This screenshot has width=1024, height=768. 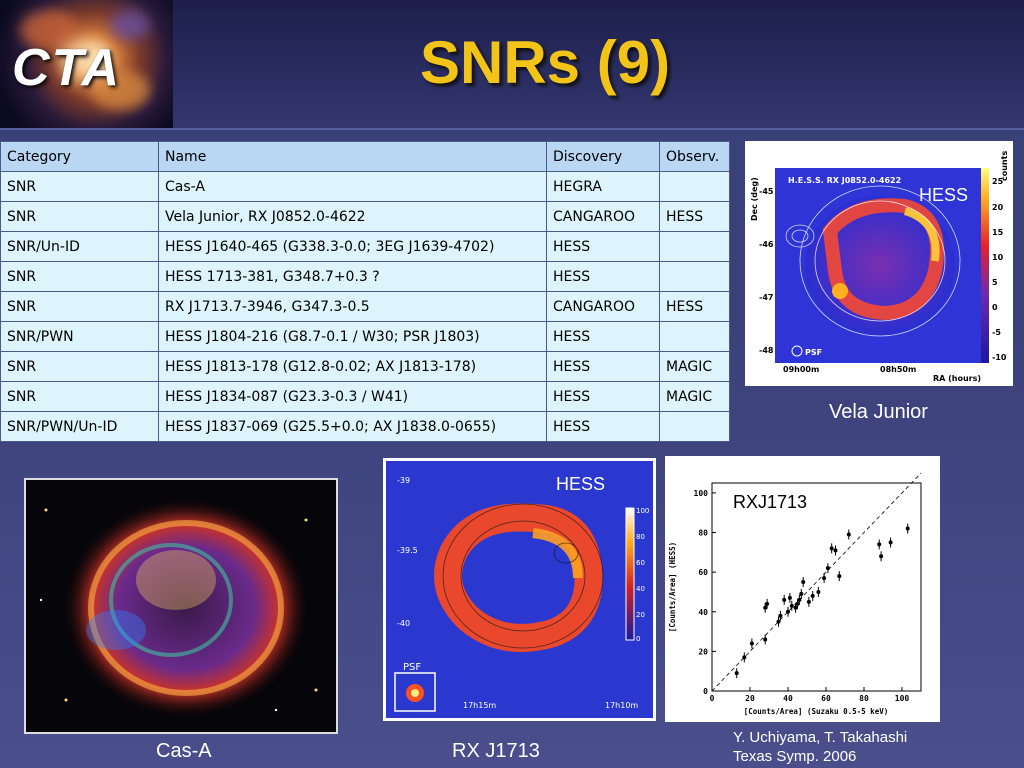 I want to click on rx-y-tick: -39, so click(x=403, y=480).